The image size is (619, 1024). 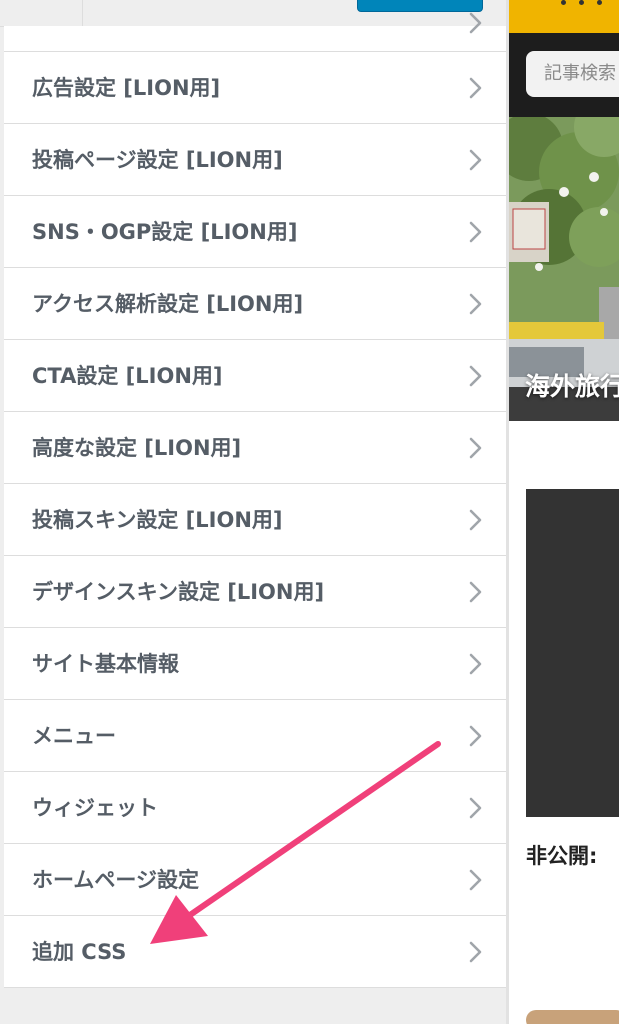 I want to click on section-label: 高度な設定 [LION用], so click(x=137, y=448).